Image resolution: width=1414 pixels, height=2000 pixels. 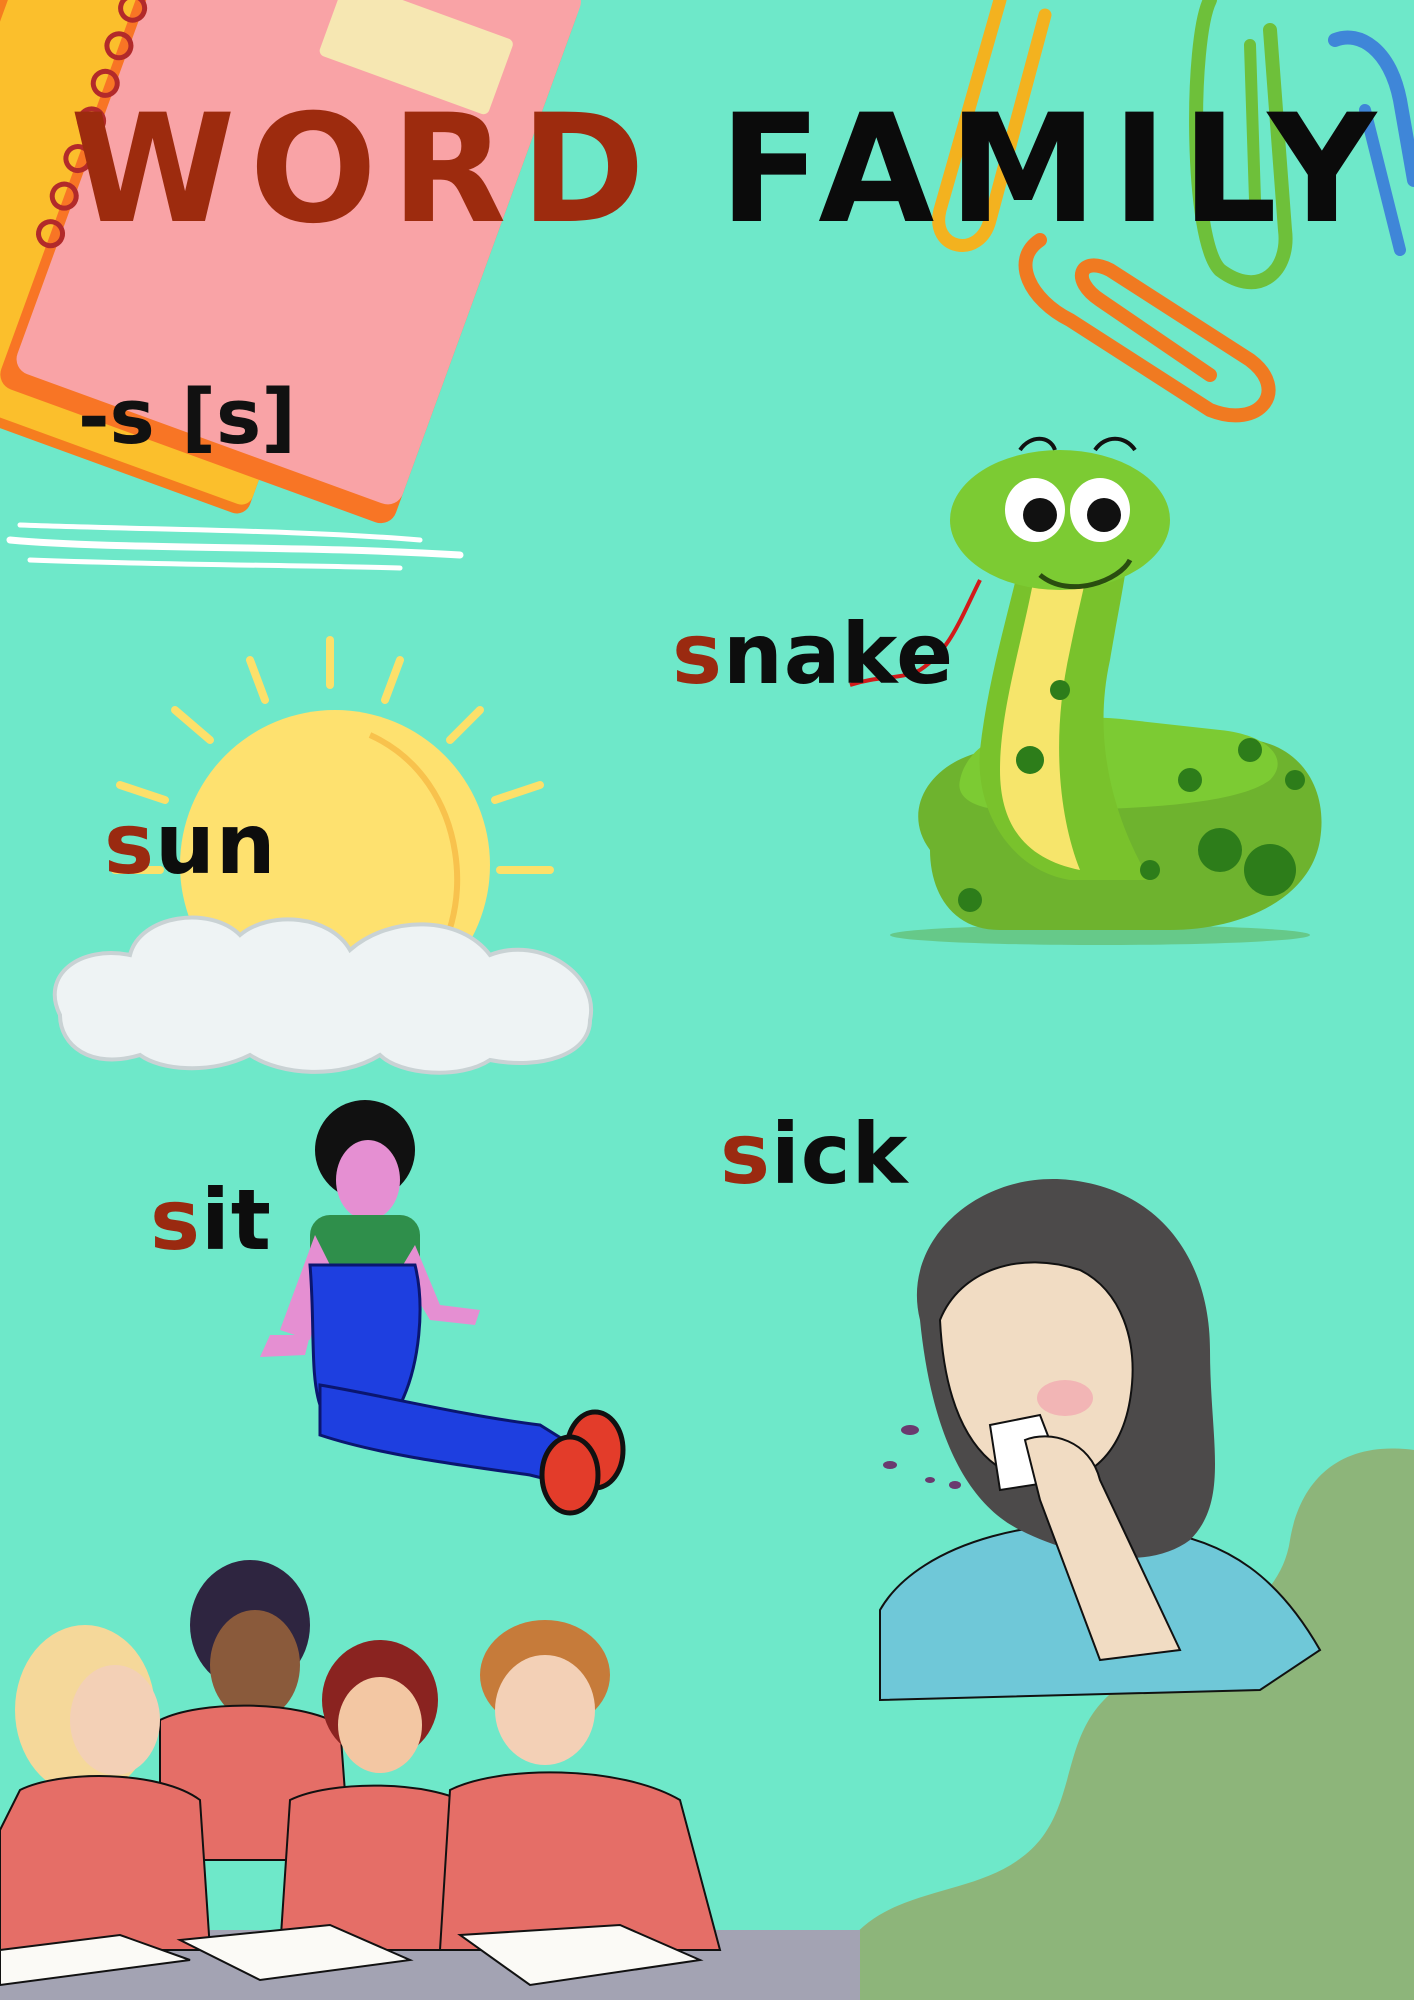 I want to click on word-sit: sit, so click(x=211, y=1220).